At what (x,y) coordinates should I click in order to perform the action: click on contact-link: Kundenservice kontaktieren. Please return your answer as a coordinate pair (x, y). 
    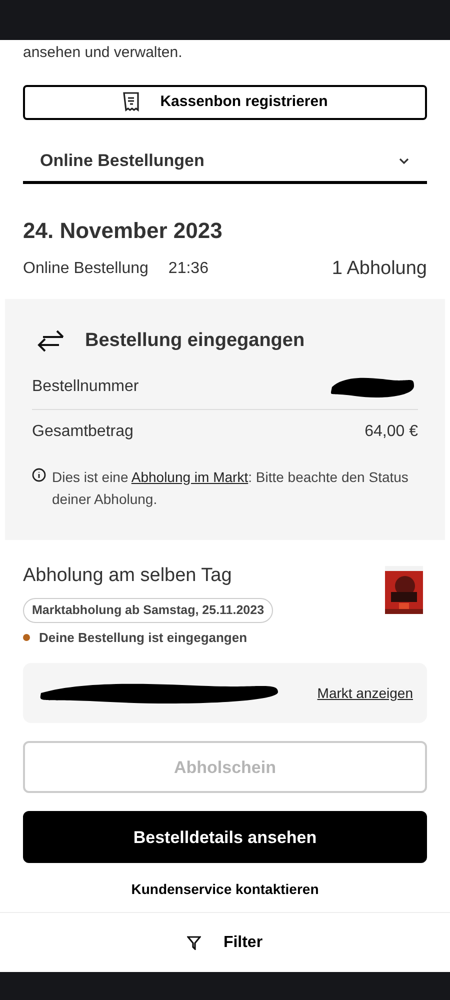
    Looking at the image, I should click on (225, 889).